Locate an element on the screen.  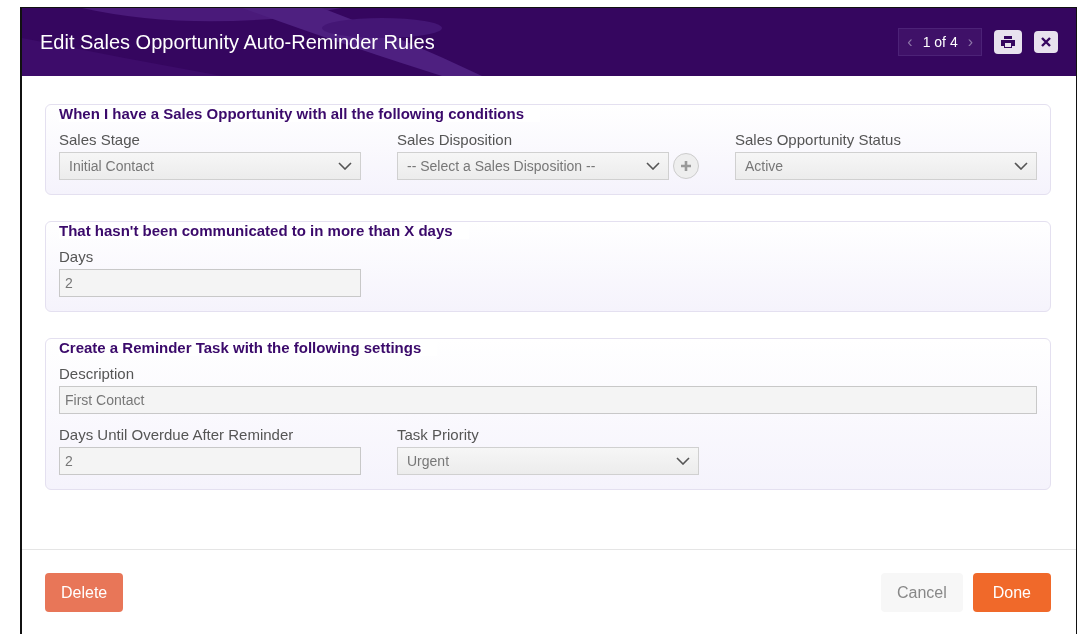
page-position: 1 of 4 is located at coordinates (940, 42).